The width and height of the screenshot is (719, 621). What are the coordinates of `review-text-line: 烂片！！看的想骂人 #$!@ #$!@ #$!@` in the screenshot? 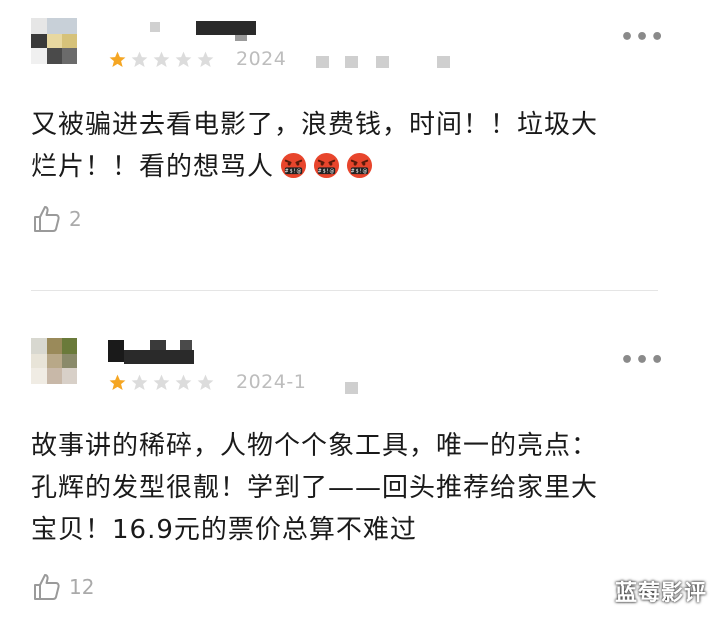 It's located at (351, 167).